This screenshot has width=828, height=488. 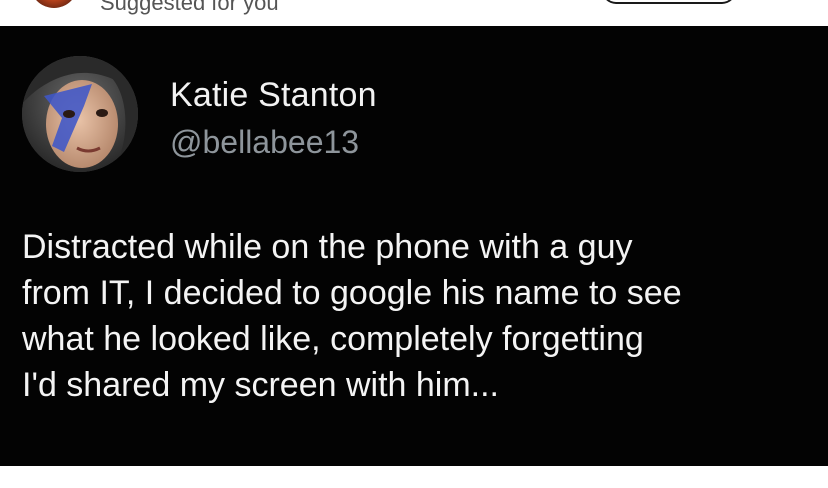 I want to click on author-name: Katie Stanton, so click(x=273, y=95).